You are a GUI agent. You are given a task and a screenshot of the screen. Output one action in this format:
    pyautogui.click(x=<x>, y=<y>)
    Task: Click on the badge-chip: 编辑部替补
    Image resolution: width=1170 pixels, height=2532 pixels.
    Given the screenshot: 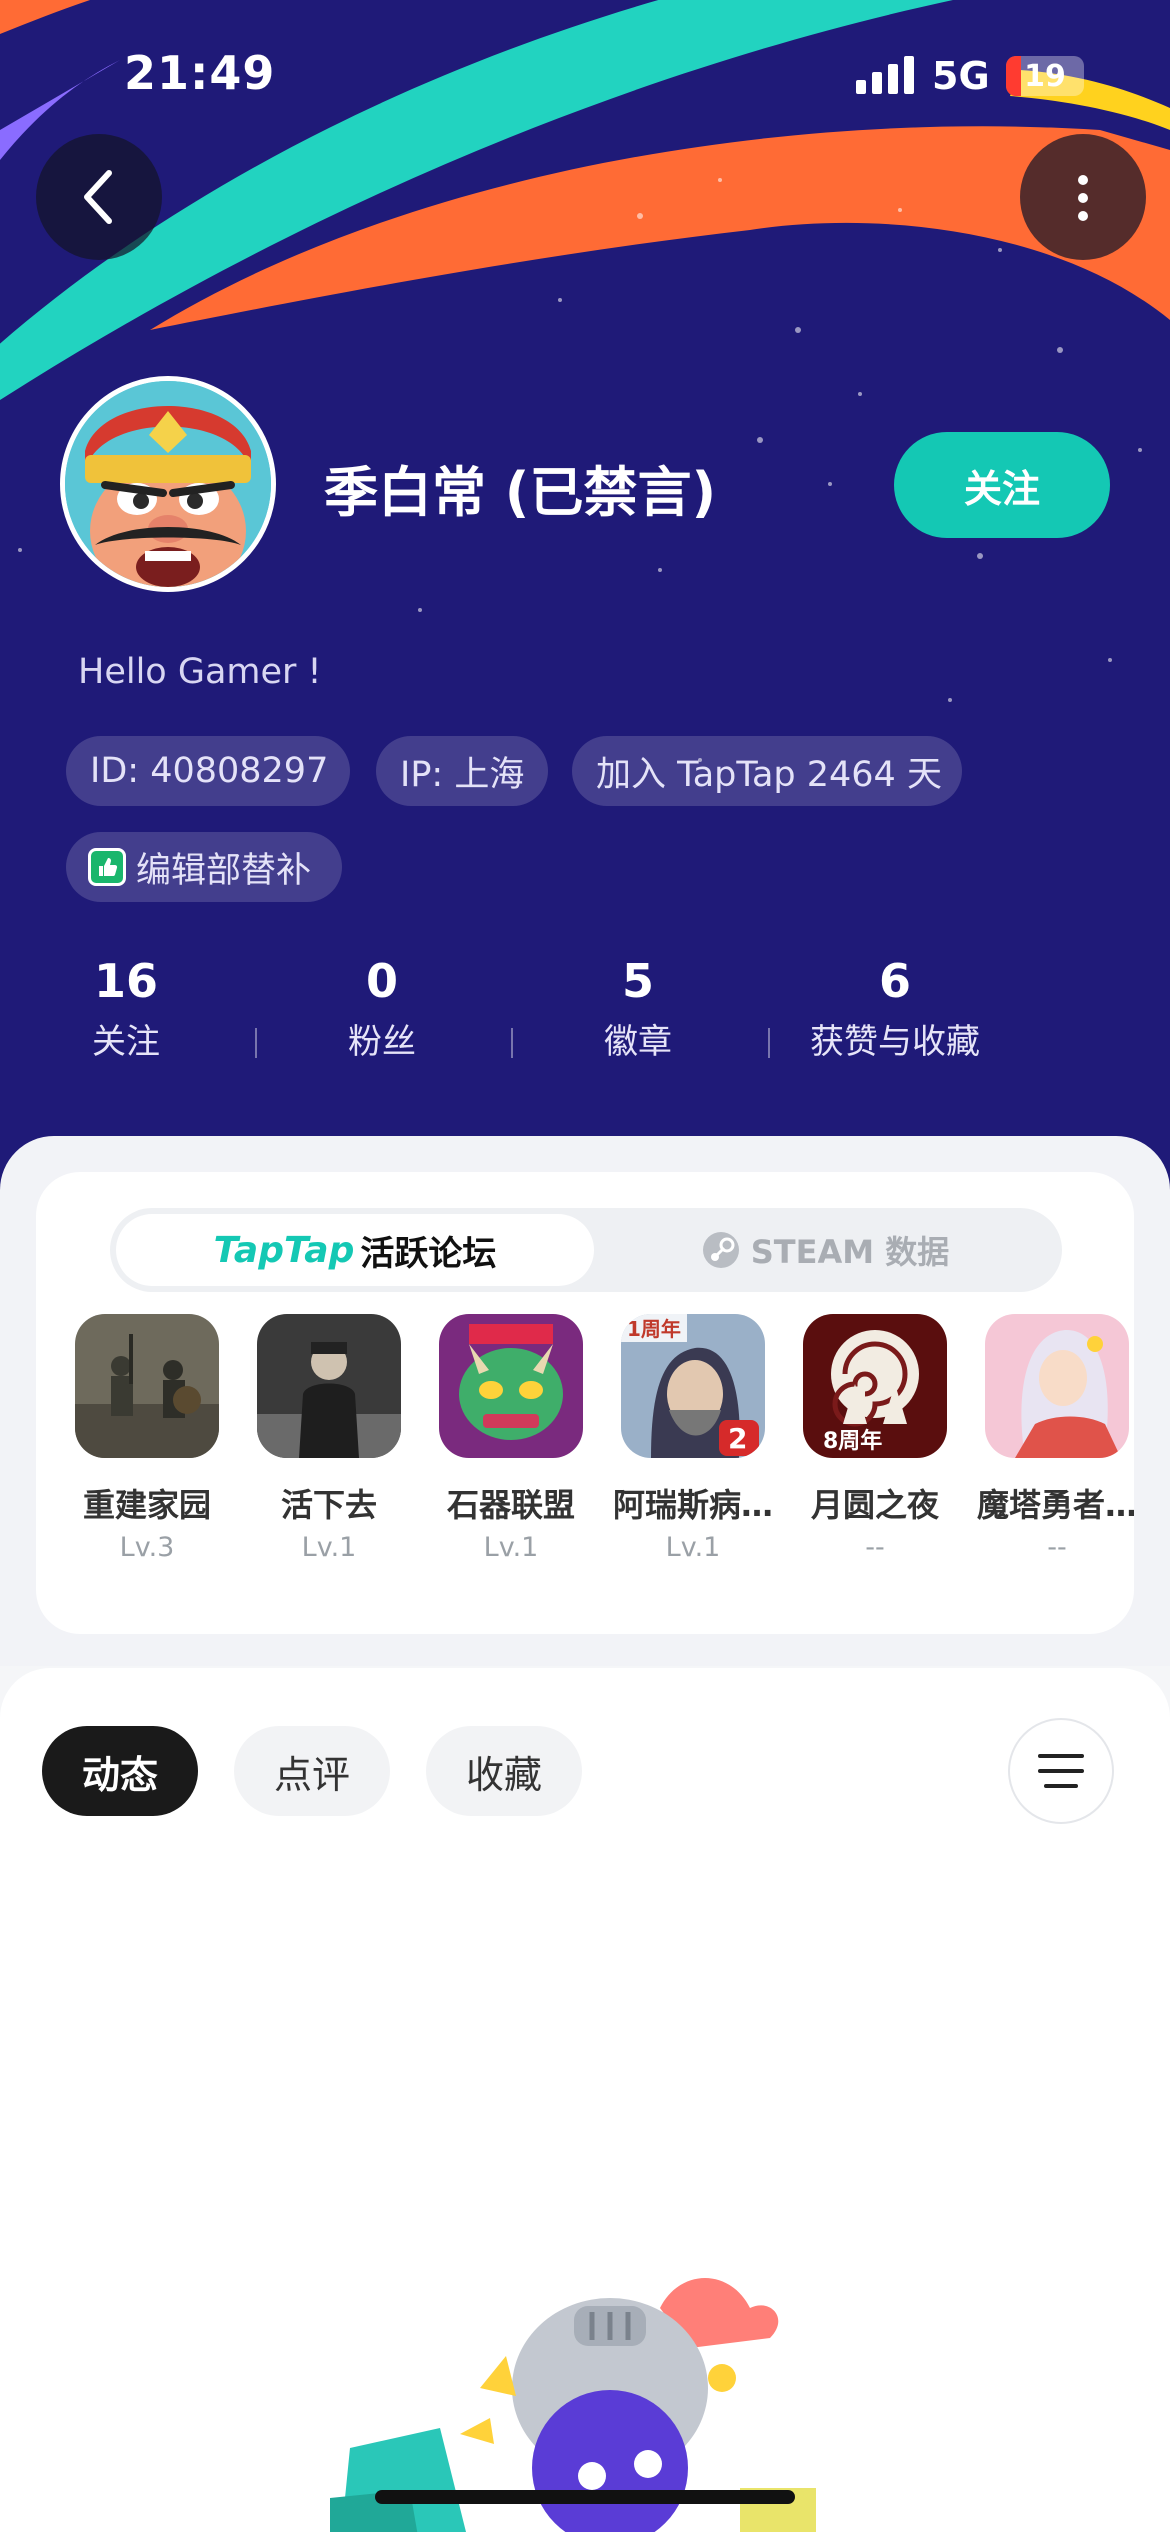 What is the action you would take?
    pyautogui.click(x=204, y=867)
    